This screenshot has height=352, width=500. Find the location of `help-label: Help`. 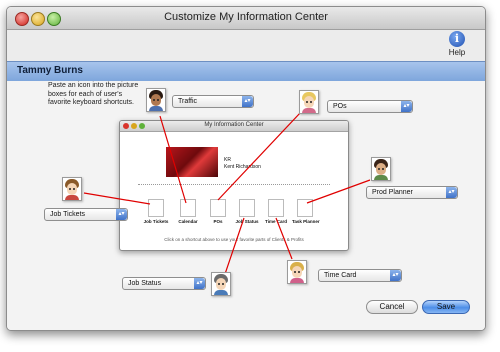

help-label: Help is located at coordinates (457, 52).